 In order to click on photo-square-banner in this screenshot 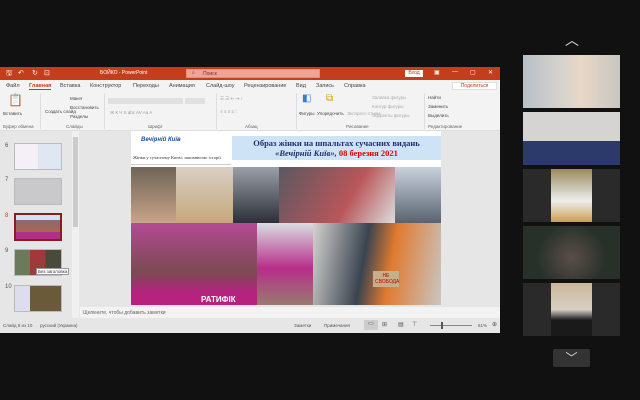, I will do `click(285, 264)`.